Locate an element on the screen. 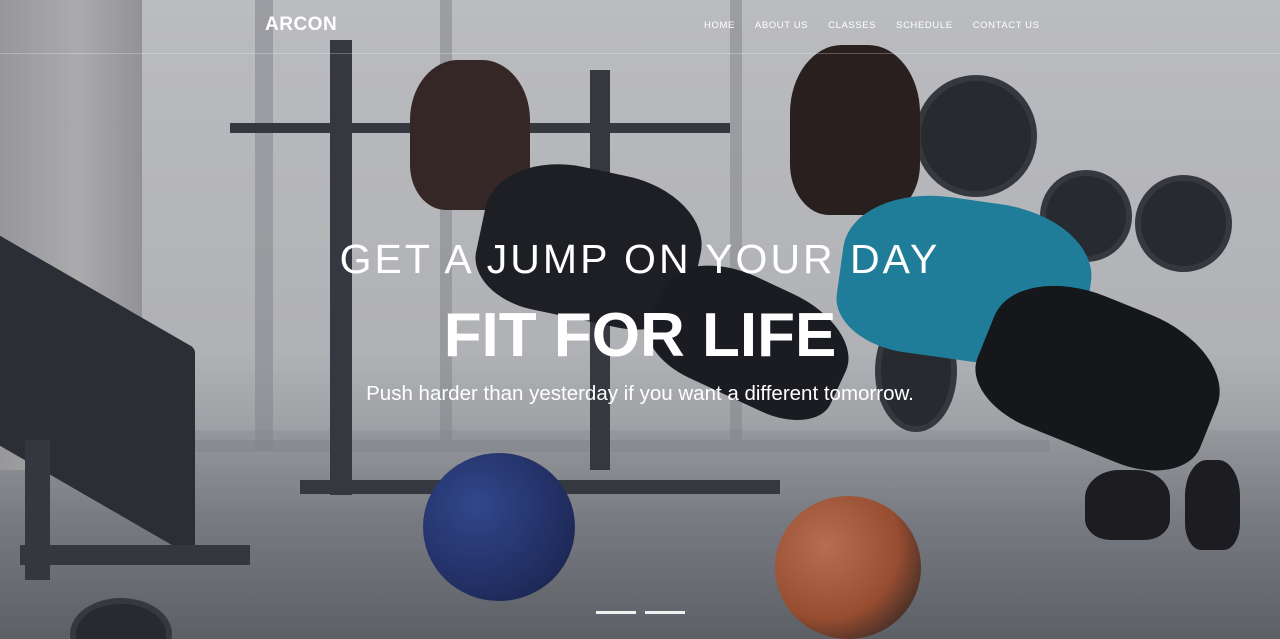 The height and width of the screenshot is (639, 1280). nav-contact-us: CONTACT US is located at coordinates (1006, 25).